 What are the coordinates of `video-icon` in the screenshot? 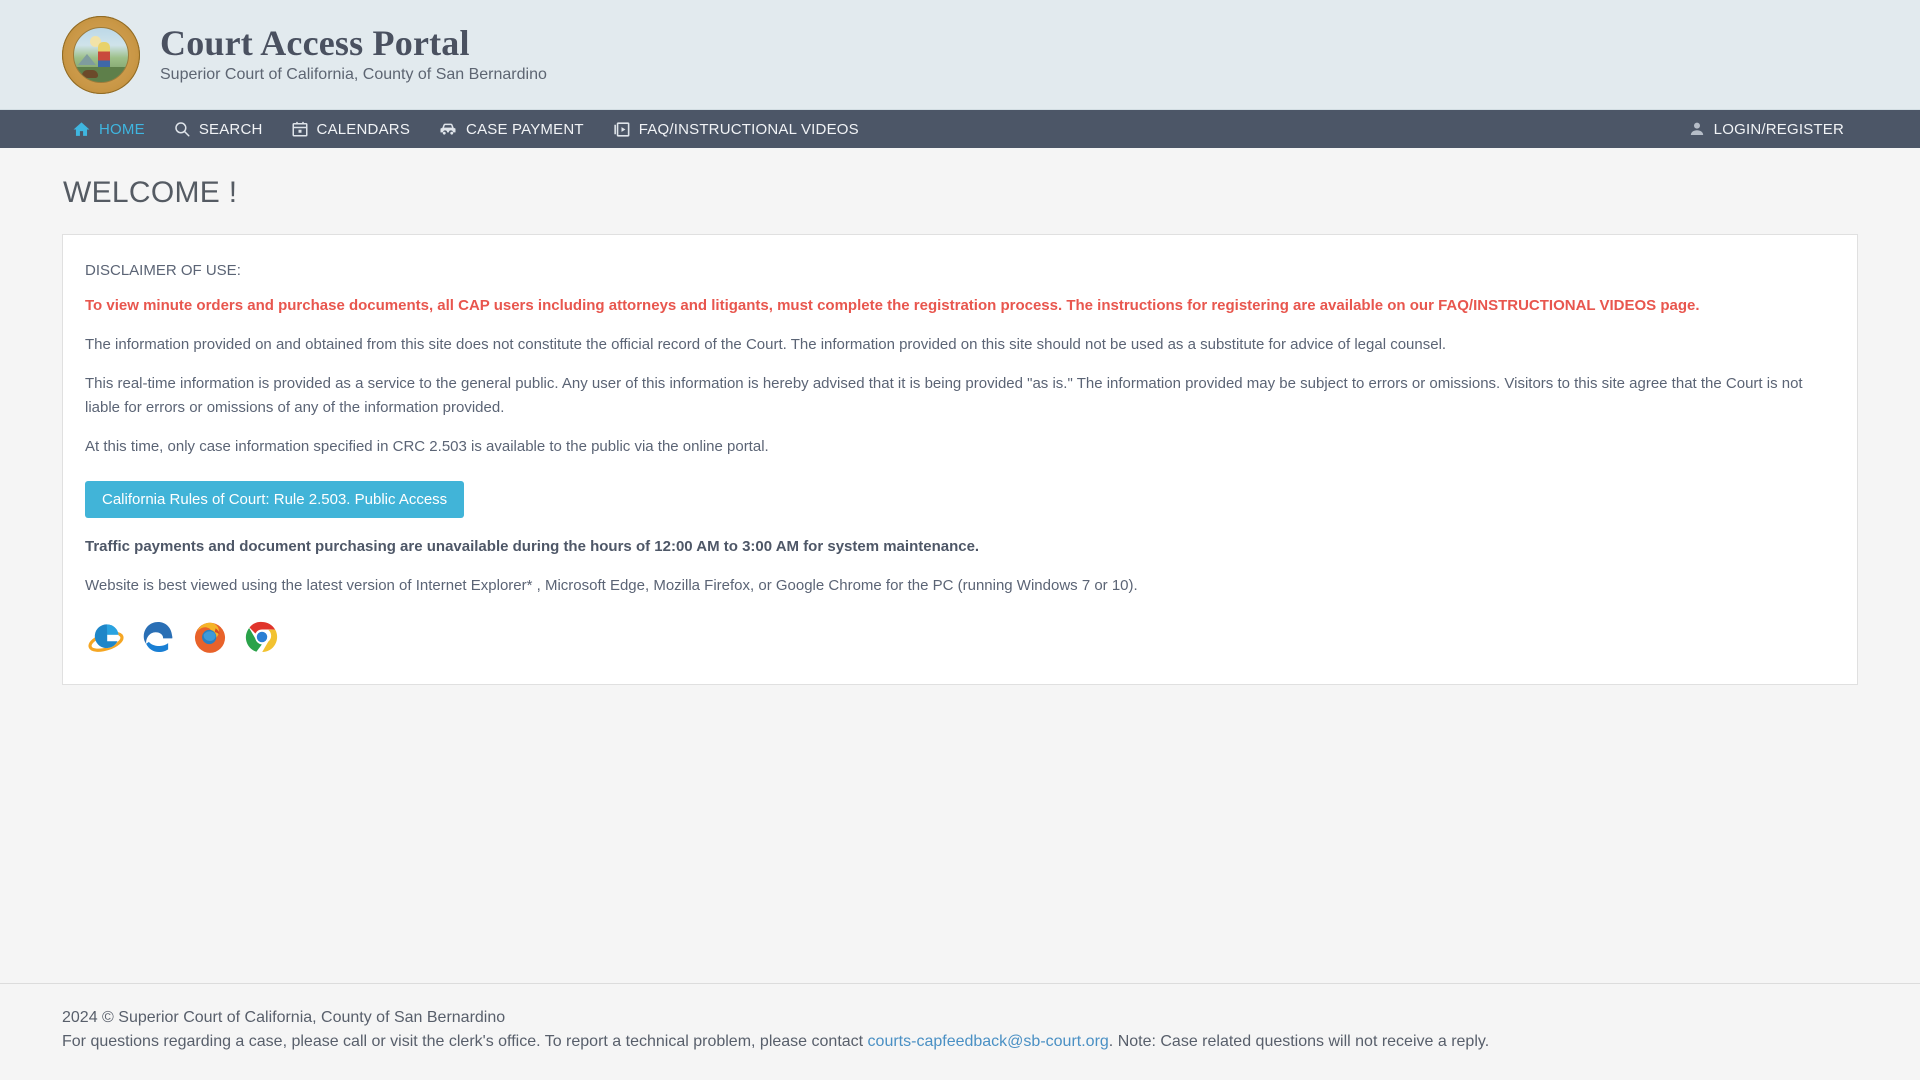 It's located at (621, 129).